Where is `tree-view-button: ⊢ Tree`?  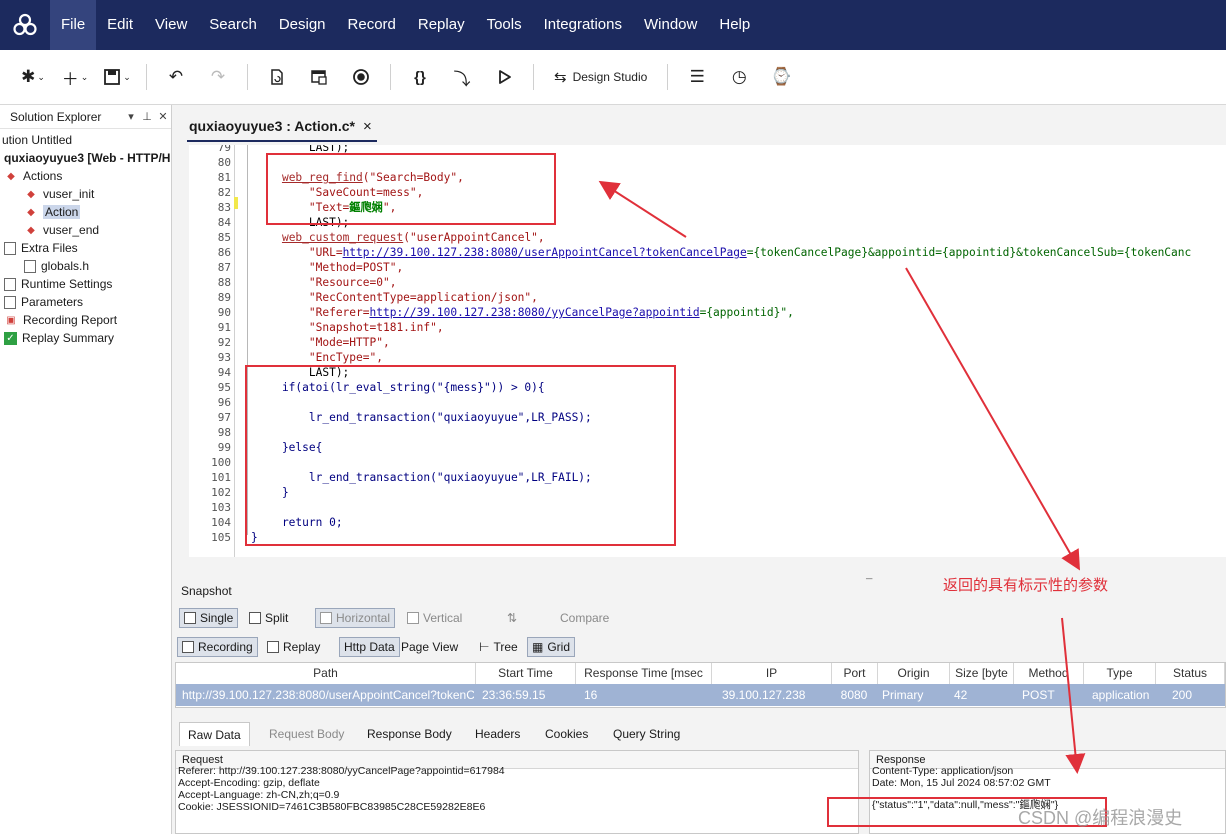
tree-view-button: ⊢ Tree is located at coordinates (498, 647).